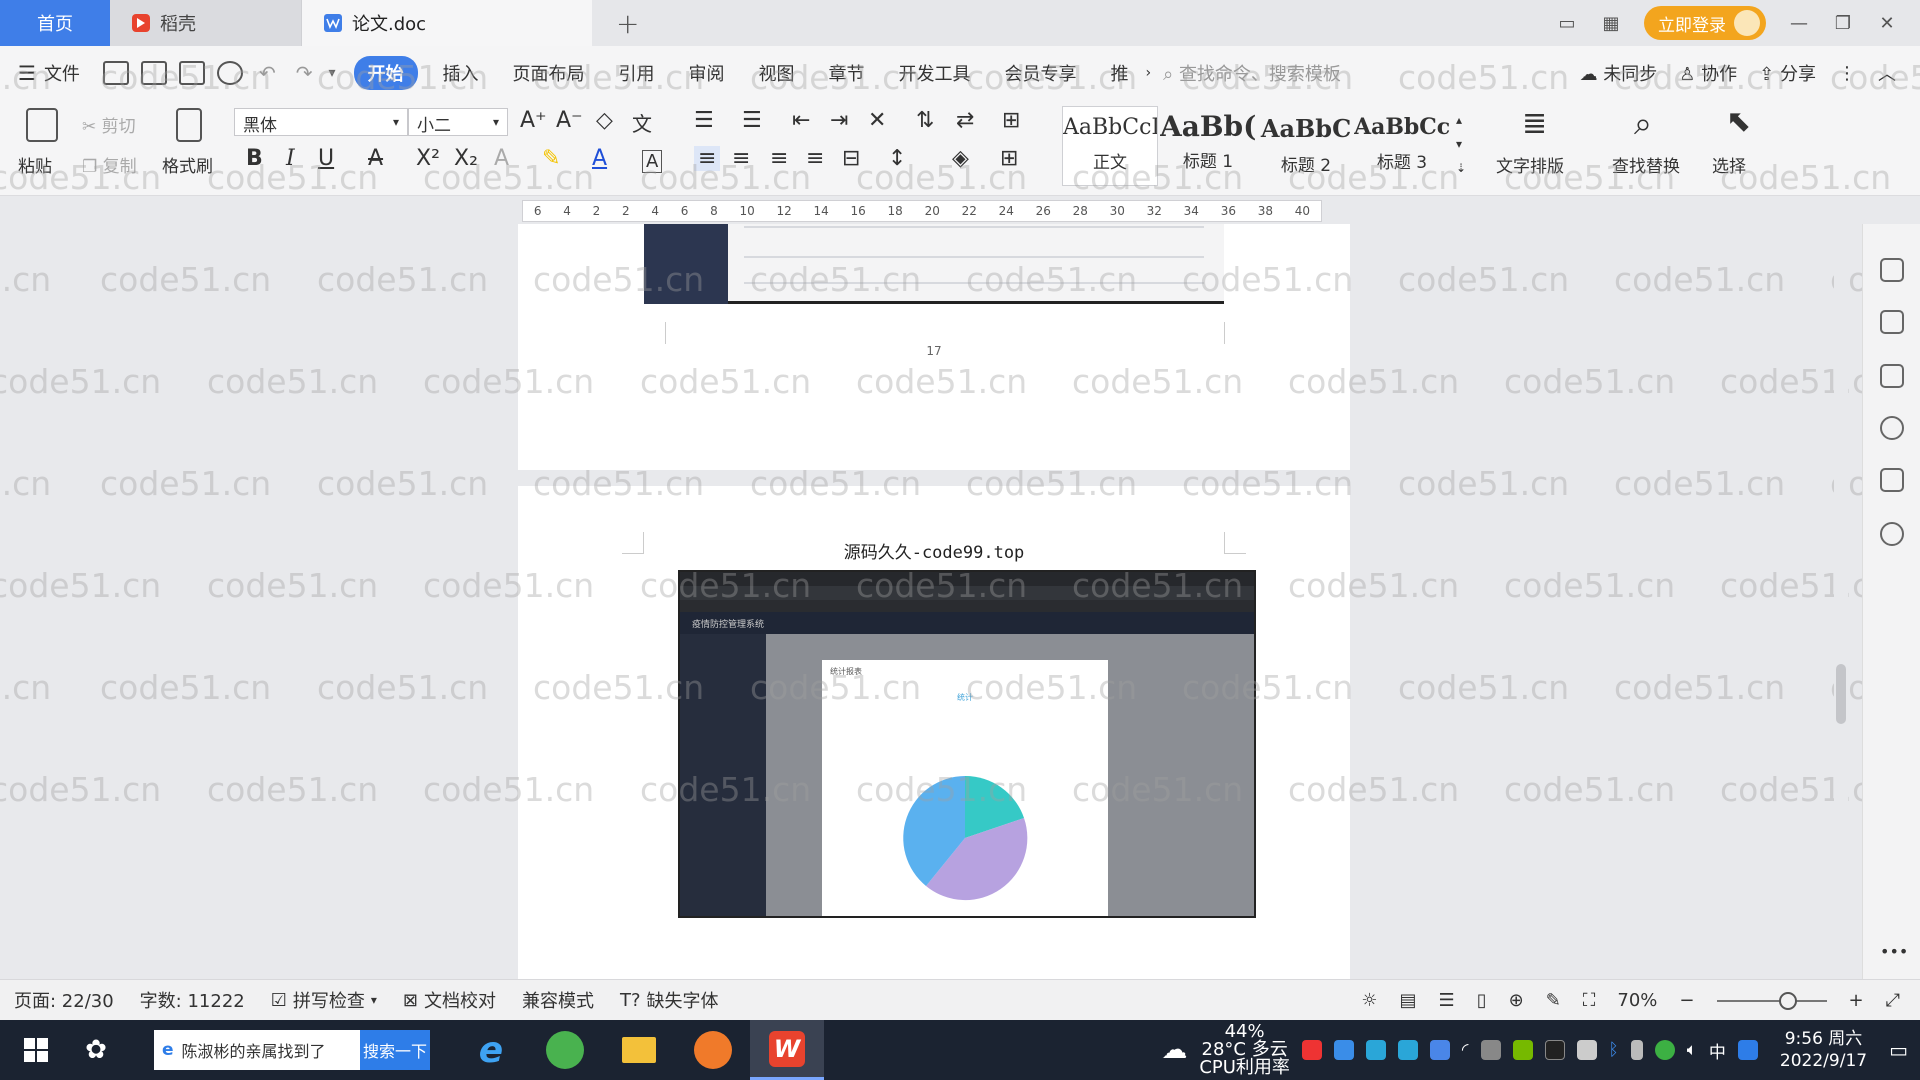  What do you see at coordinates (192, 1000) in the screenshot?
I see `word-count: 字数: 11222` at bounding box center [192, 1000].